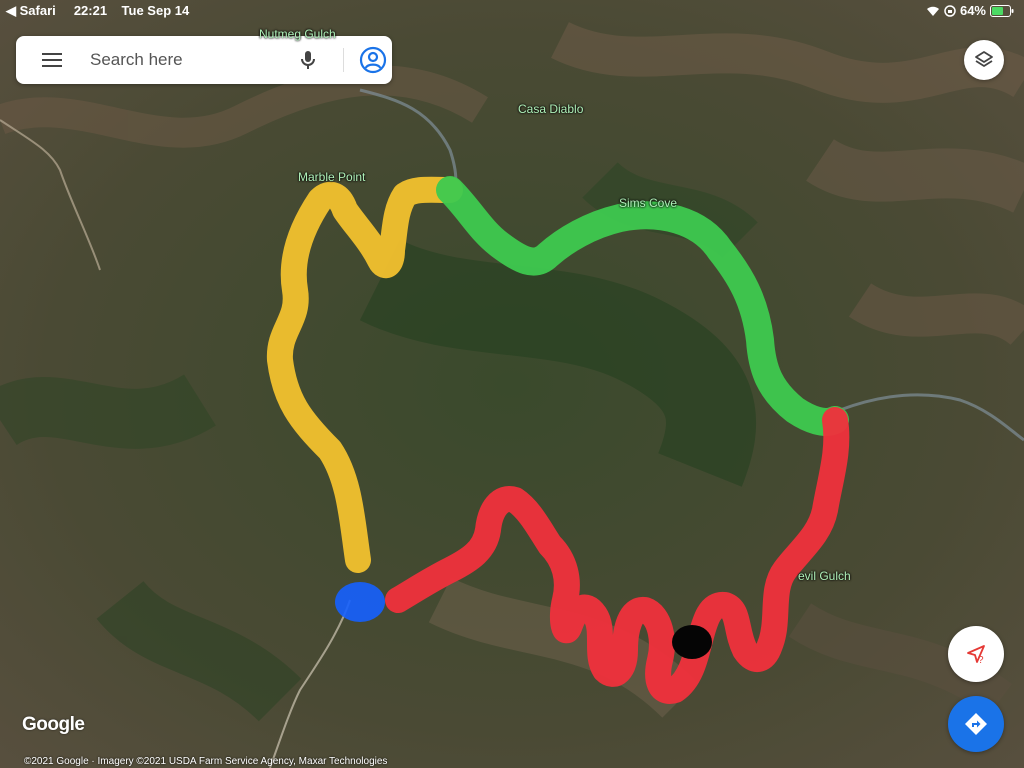 Image resolution: width=1024 pixels, height=768 pixels. Describe the element at coordinates (373, 60) in the screenshot. I see `account-icon` at that location.